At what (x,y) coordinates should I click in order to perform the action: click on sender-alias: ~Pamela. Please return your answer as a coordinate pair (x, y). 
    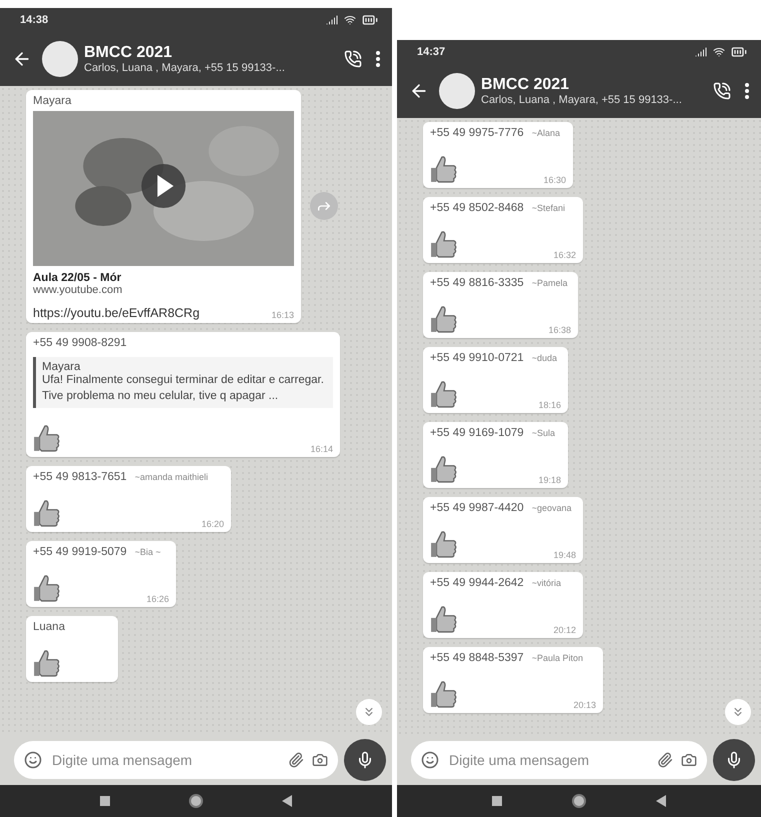
    Looking at the image, I should click on (550, 283).